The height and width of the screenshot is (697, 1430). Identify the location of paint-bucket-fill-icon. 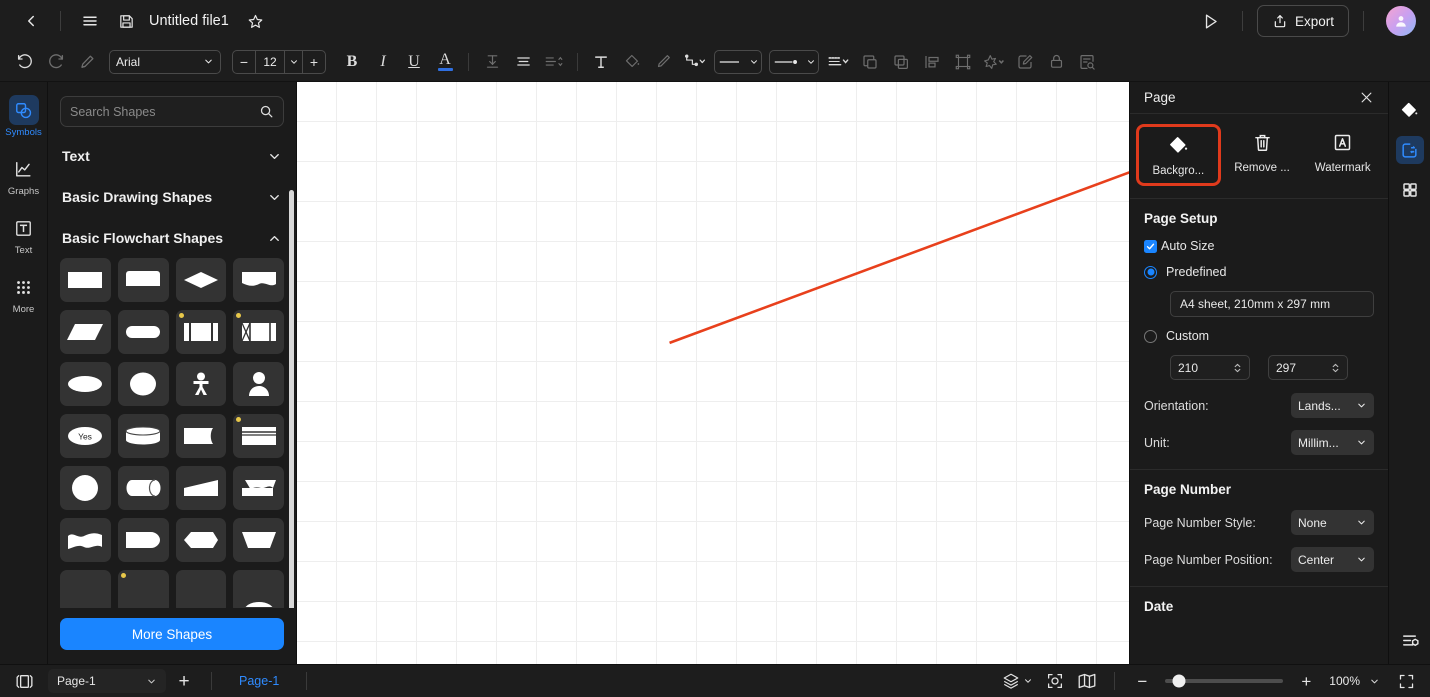
(1410, 110).